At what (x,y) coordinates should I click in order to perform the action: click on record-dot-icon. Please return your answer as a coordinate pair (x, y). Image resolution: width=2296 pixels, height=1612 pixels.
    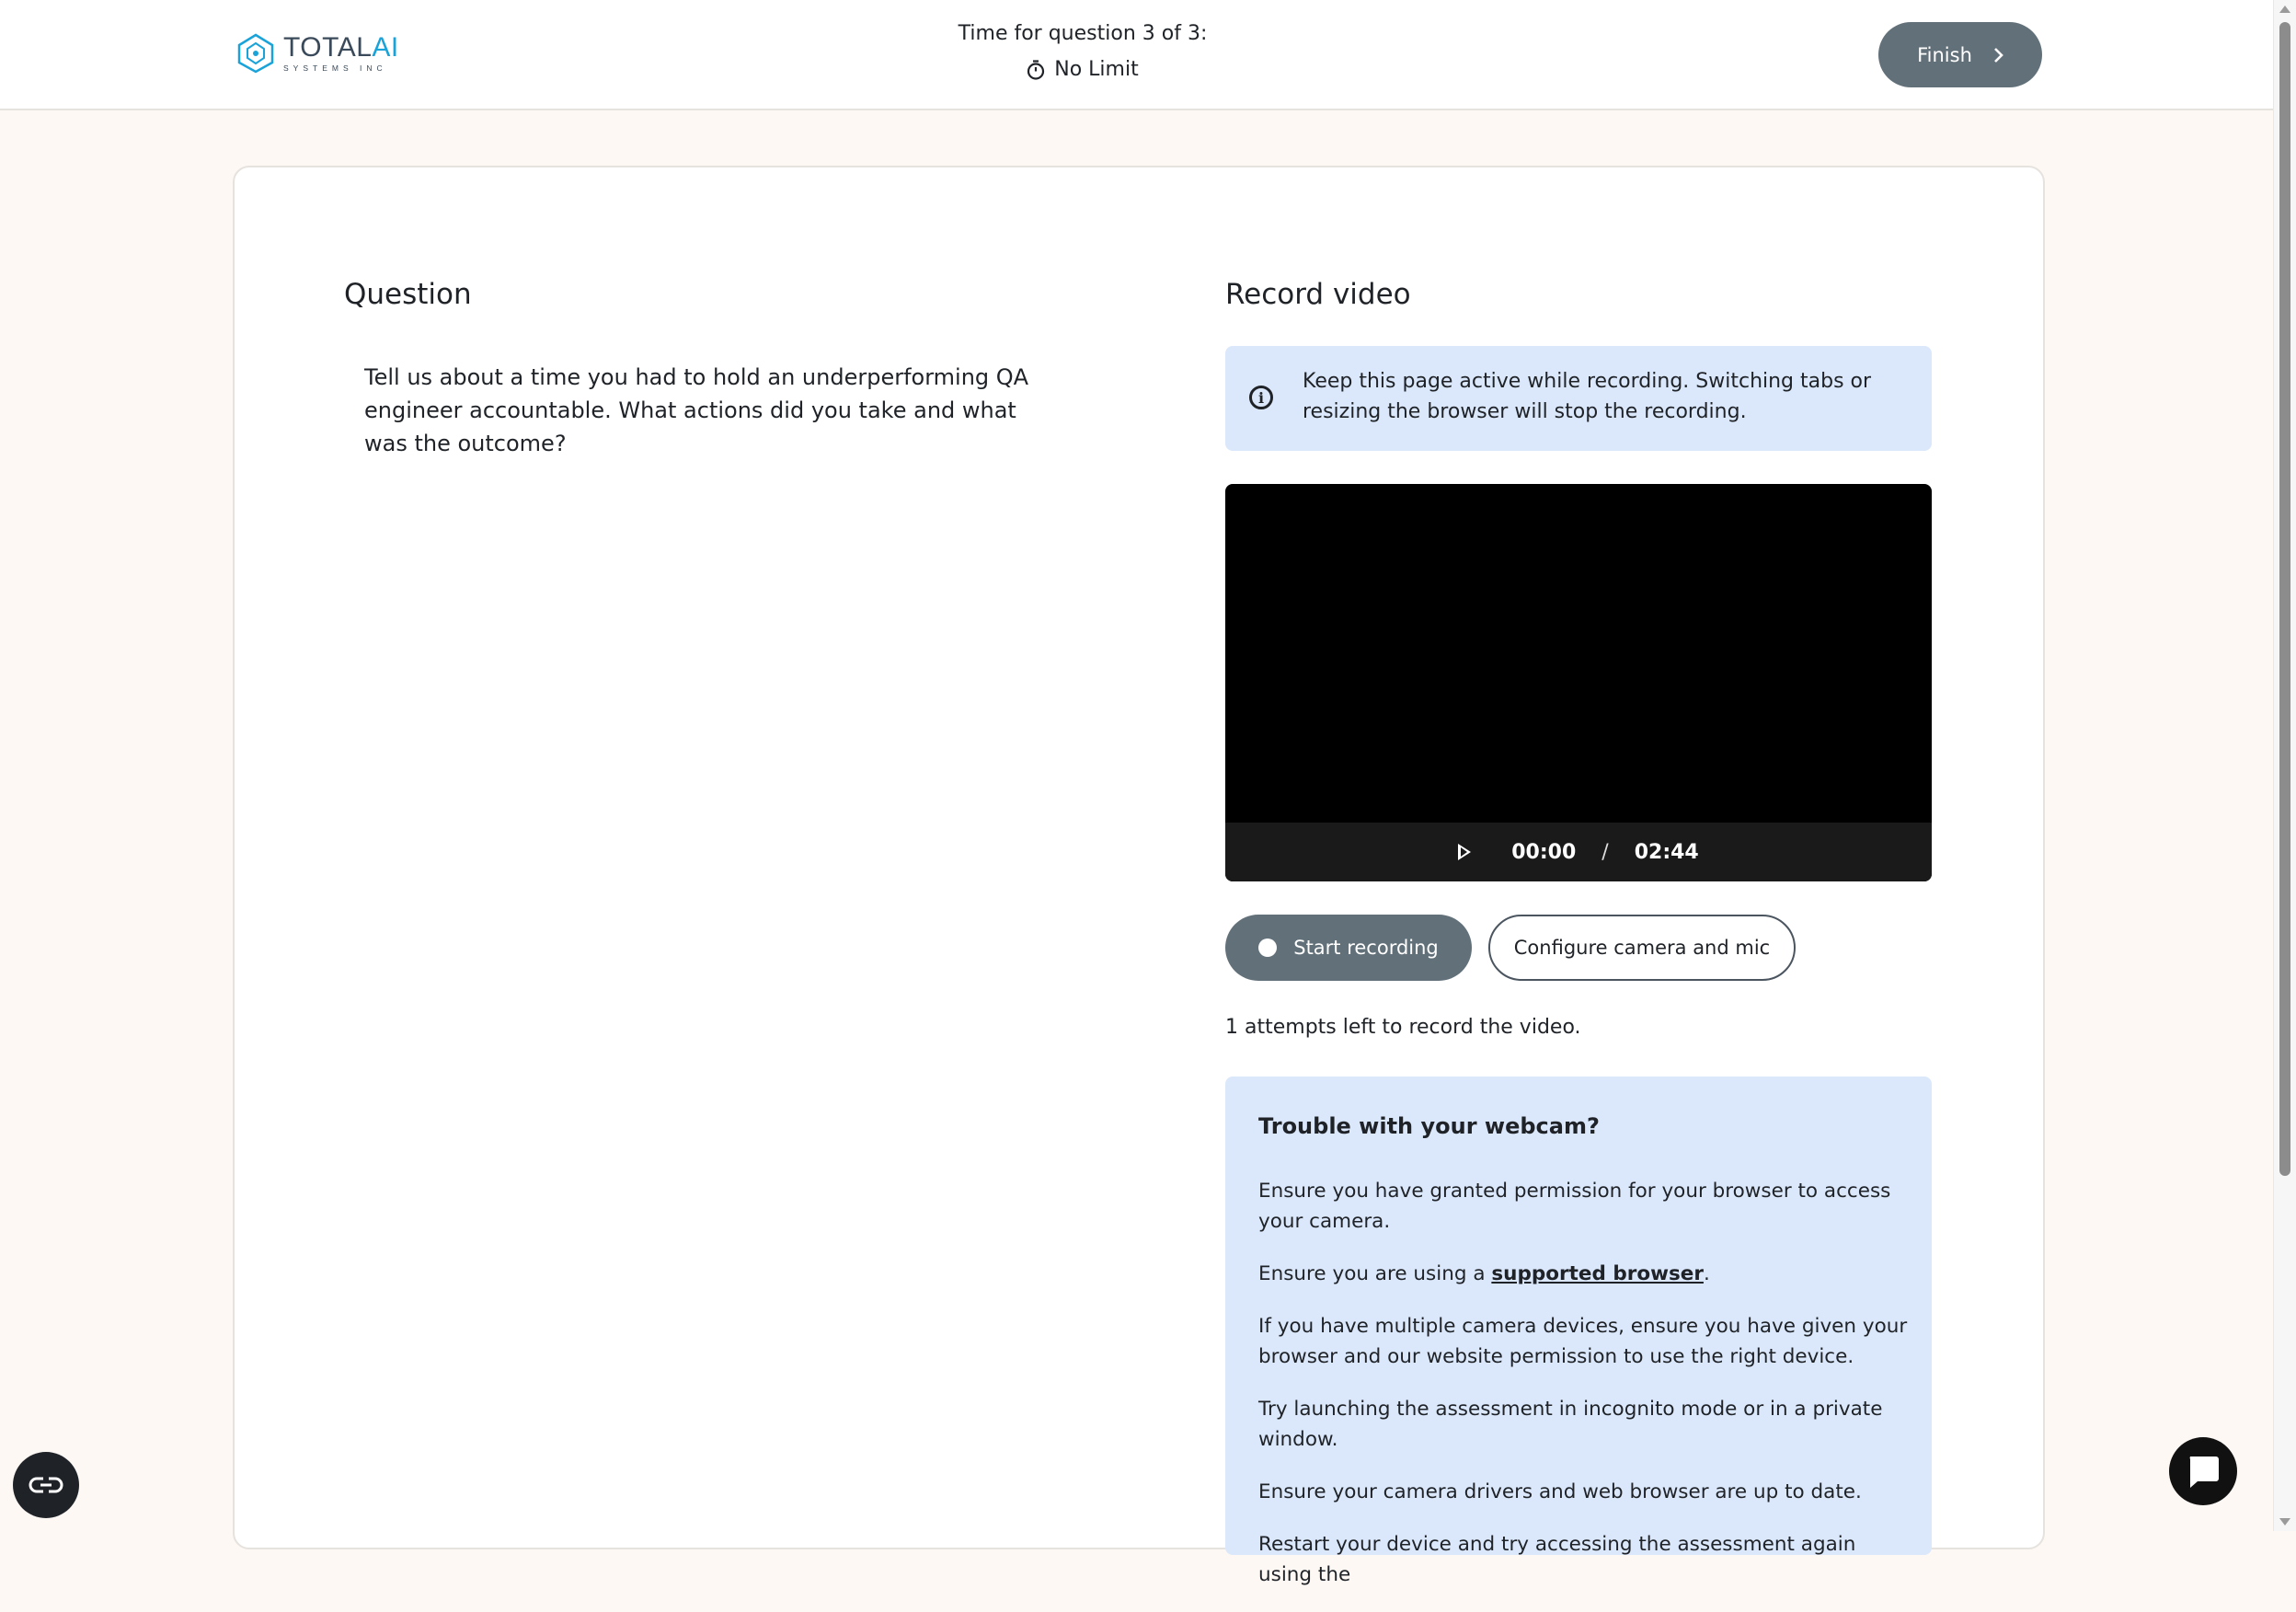
    Looking at the image, I should click on (1268, 947).